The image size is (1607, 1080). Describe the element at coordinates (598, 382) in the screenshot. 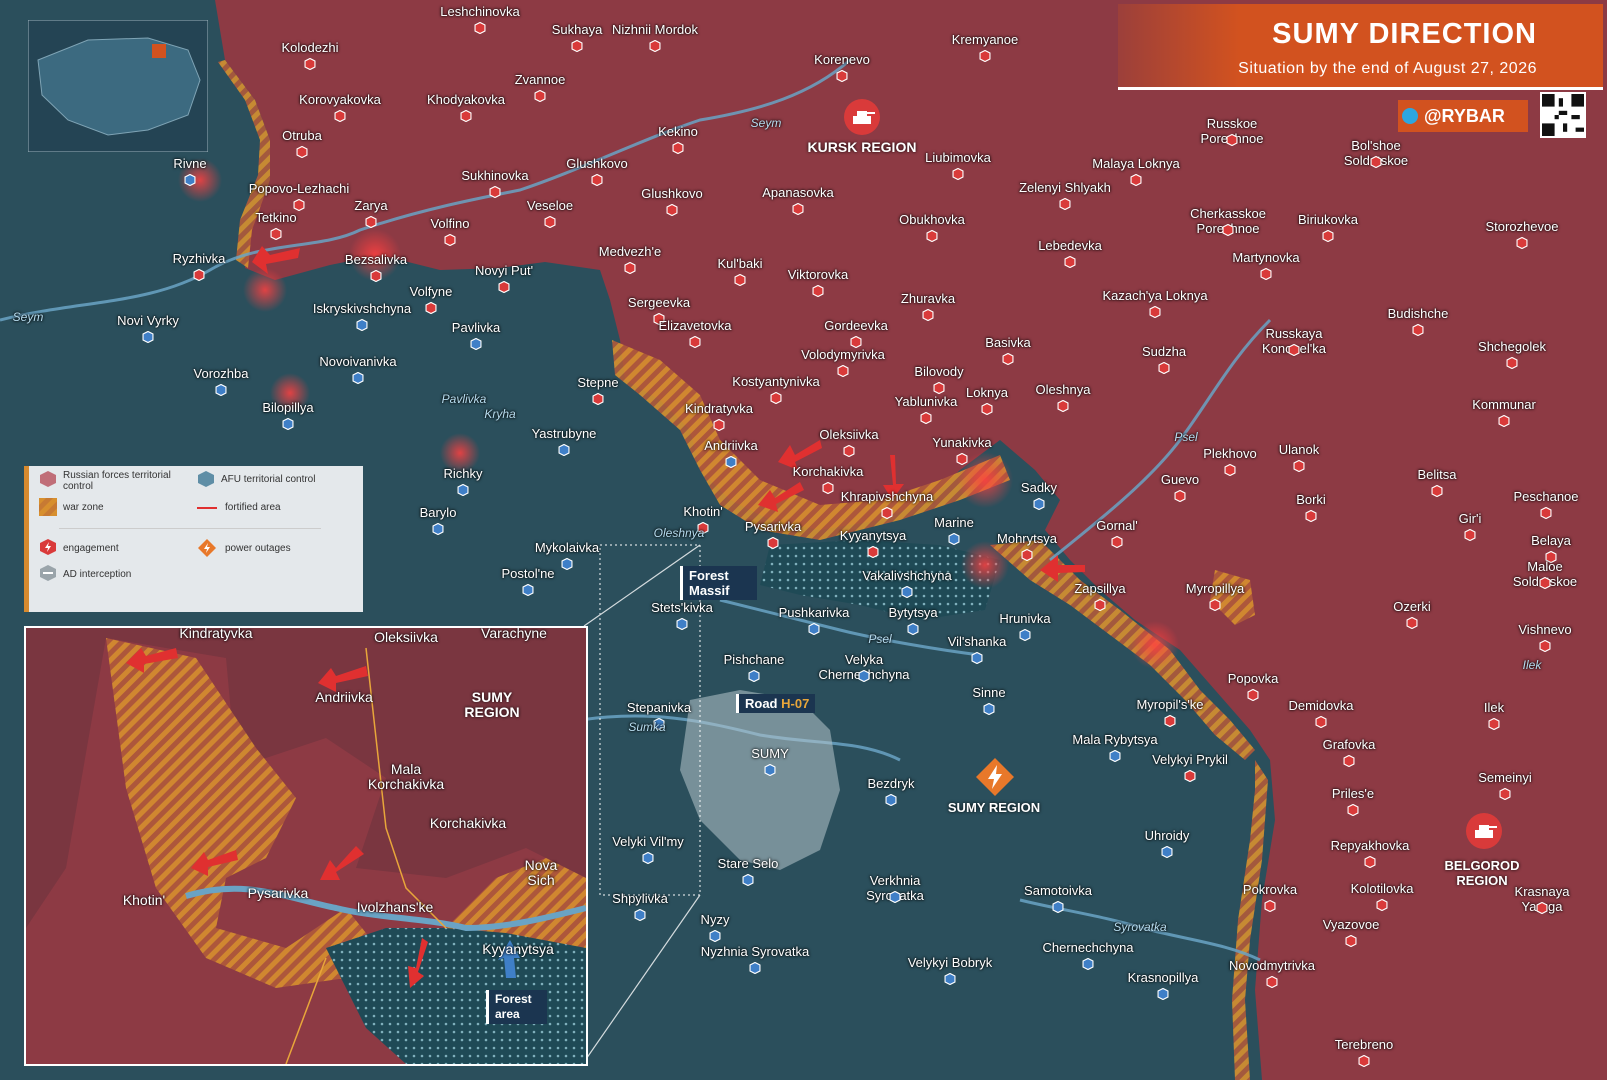

I see `place-label: Stepne` at that location.